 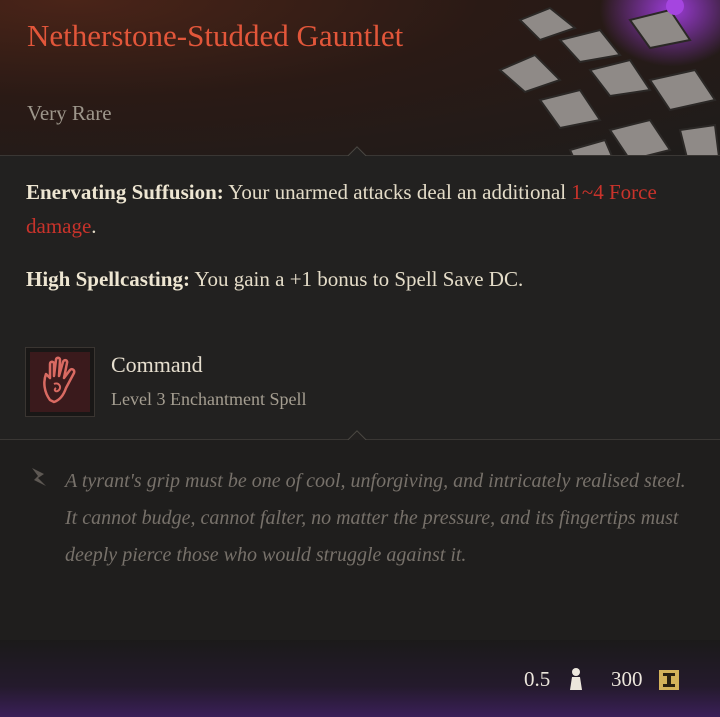 What do you see at coordinates (69, 113) in the screenshot?
I see `item-rarity: Very Rare` at bounding box center [69, 113].